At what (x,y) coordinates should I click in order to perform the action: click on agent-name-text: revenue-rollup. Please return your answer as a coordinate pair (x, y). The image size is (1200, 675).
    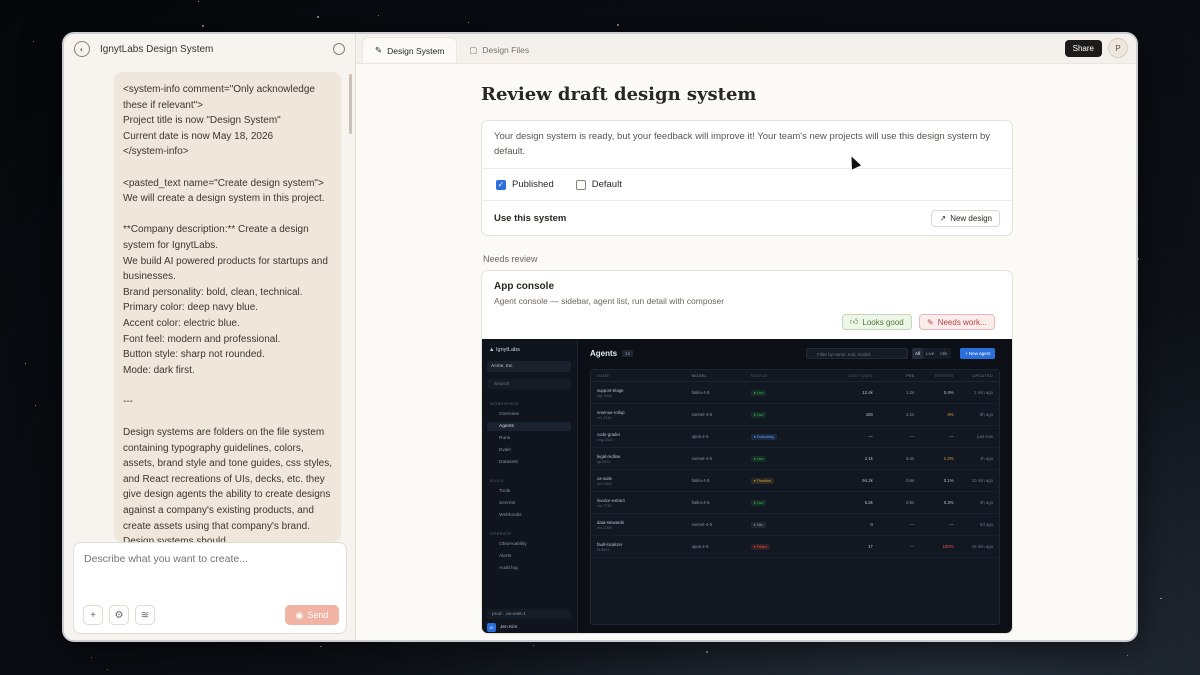
    Looking at the image, I should click on (611, 412).